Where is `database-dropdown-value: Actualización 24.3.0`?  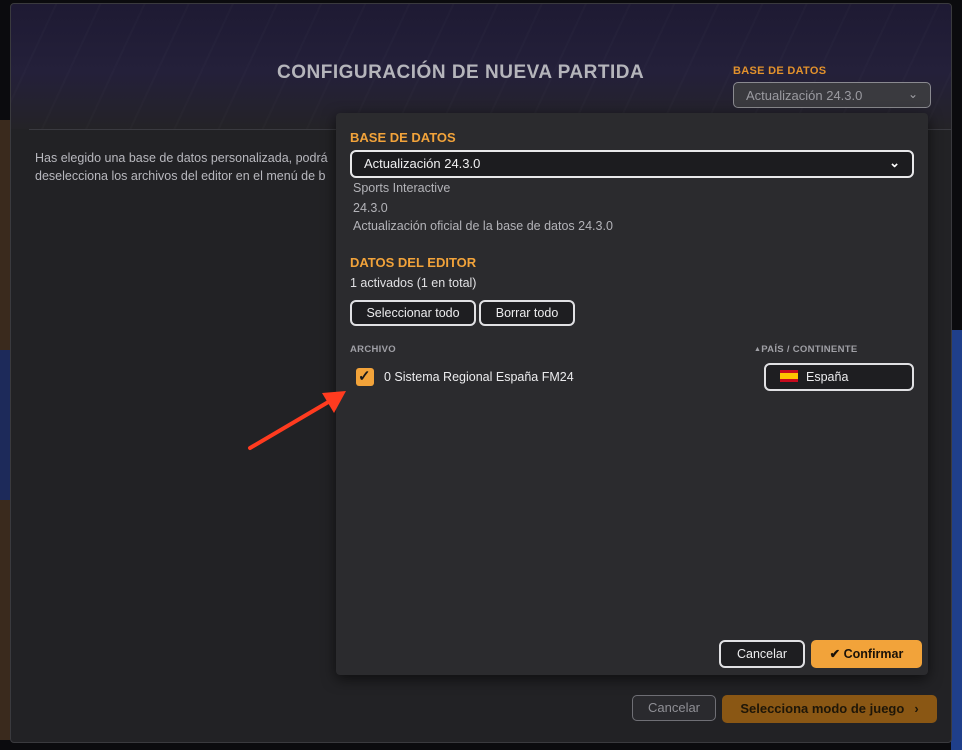 database-dropdown-value: Actualización 24.3.0 is located at coordinates (804, 95).